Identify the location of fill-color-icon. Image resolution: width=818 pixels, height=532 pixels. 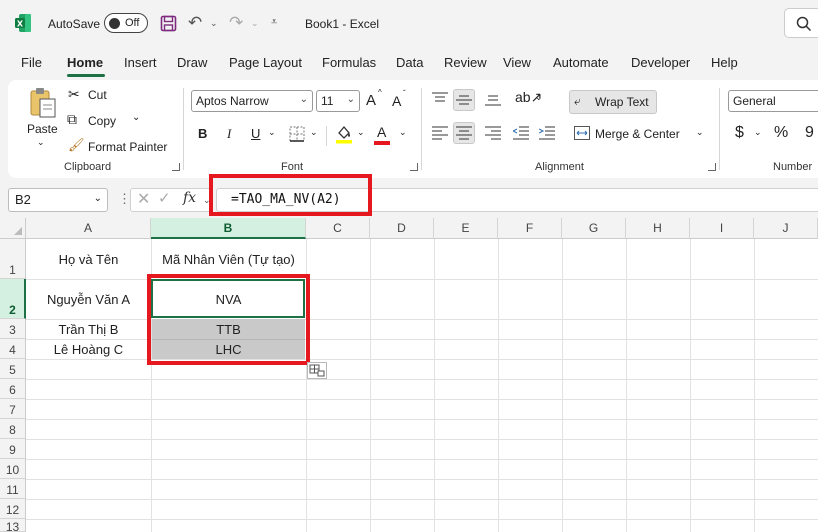
(344, 134).